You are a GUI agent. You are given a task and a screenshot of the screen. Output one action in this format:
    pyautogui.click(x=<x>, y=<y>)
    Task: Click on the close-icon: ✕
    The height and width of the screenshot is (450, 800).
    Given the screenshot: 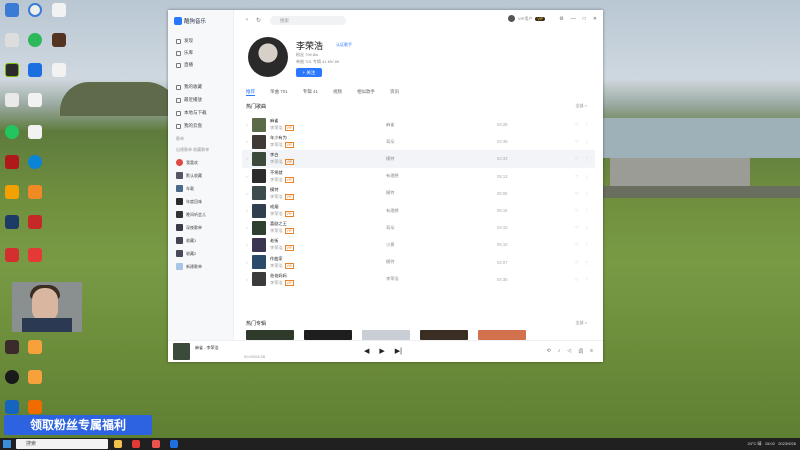 What is the action you would take?
    pyautogui.click(x=595, y=19)
    